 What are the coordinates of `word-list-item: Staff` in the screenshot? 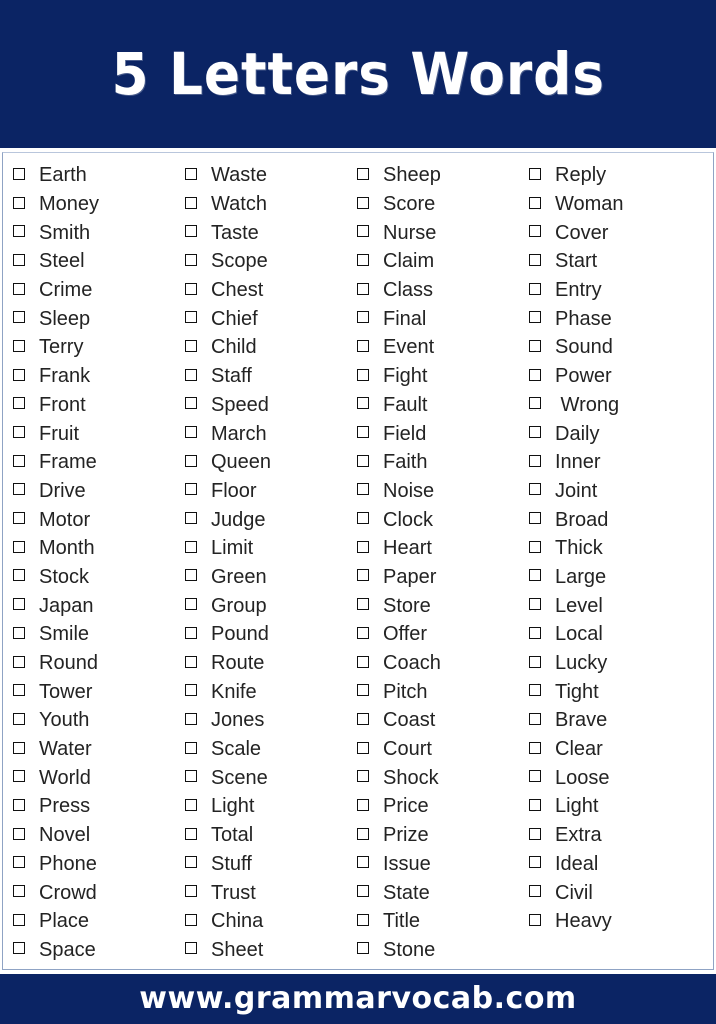 It's located at (261, 376).